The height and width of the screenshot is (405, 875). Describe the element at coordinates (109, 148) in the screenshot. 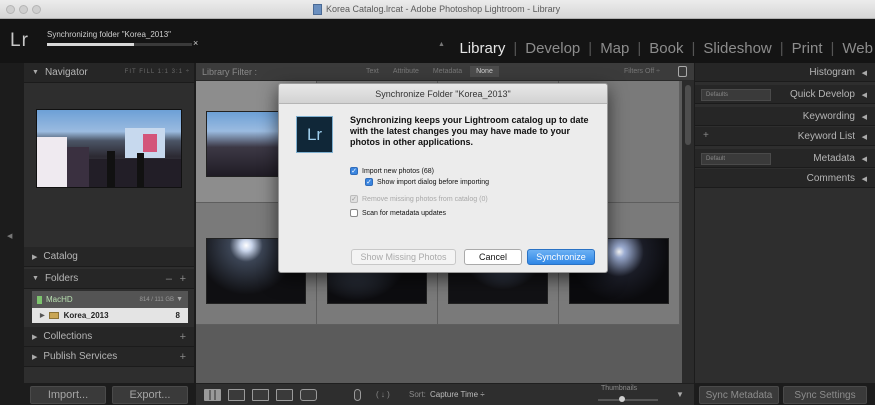

I see `navigator-preview` at that location.